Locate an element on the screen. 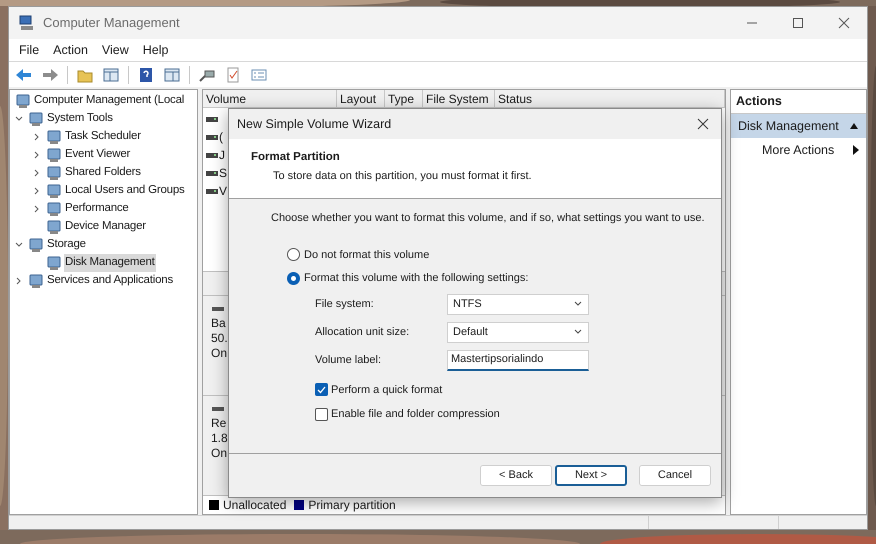  menu-item: Action is located at coordinates (70, 50).